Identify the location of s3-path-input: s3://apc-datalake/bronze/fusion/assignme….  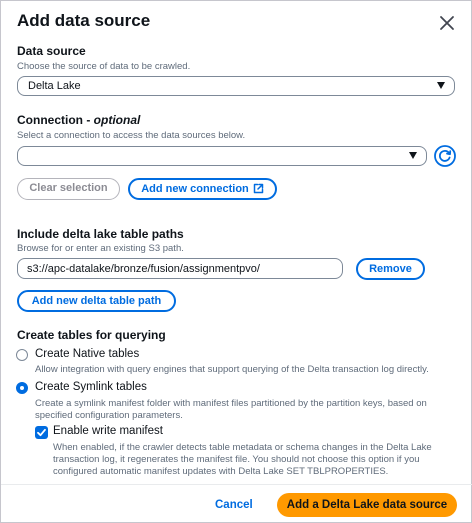
(180, 268).